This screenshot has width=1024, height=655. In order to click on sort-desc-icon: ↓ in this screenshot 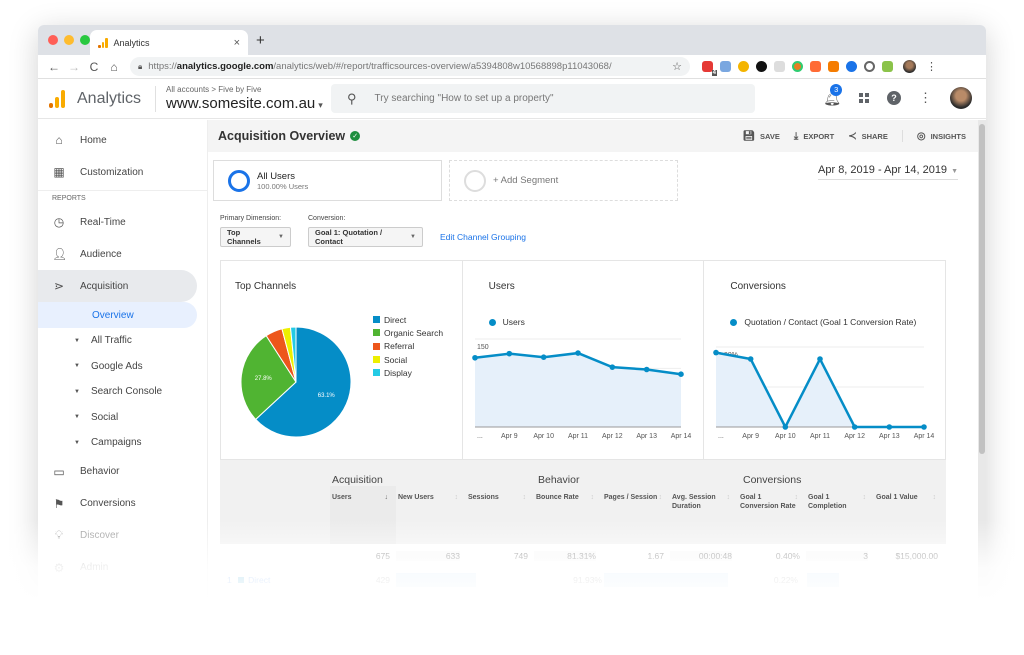, I will do `click(387, 498)`.